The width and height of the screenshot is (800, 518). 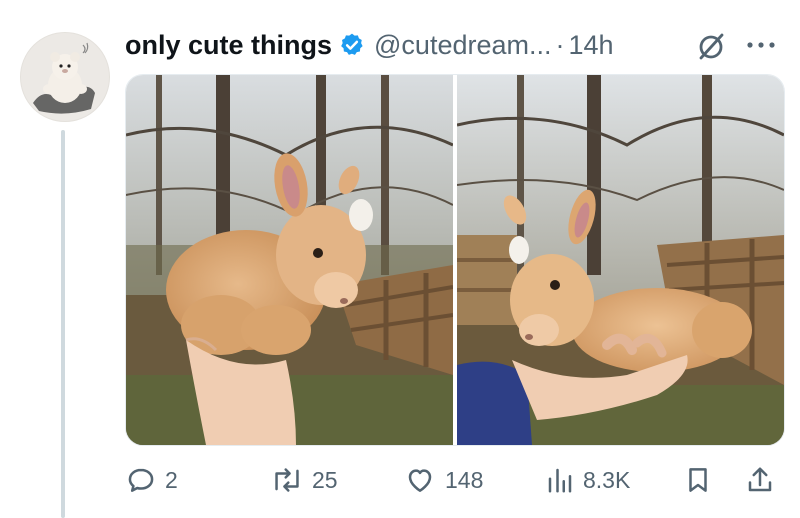 I want to click on repost-arrows-icon, so click(x=287, y=480).